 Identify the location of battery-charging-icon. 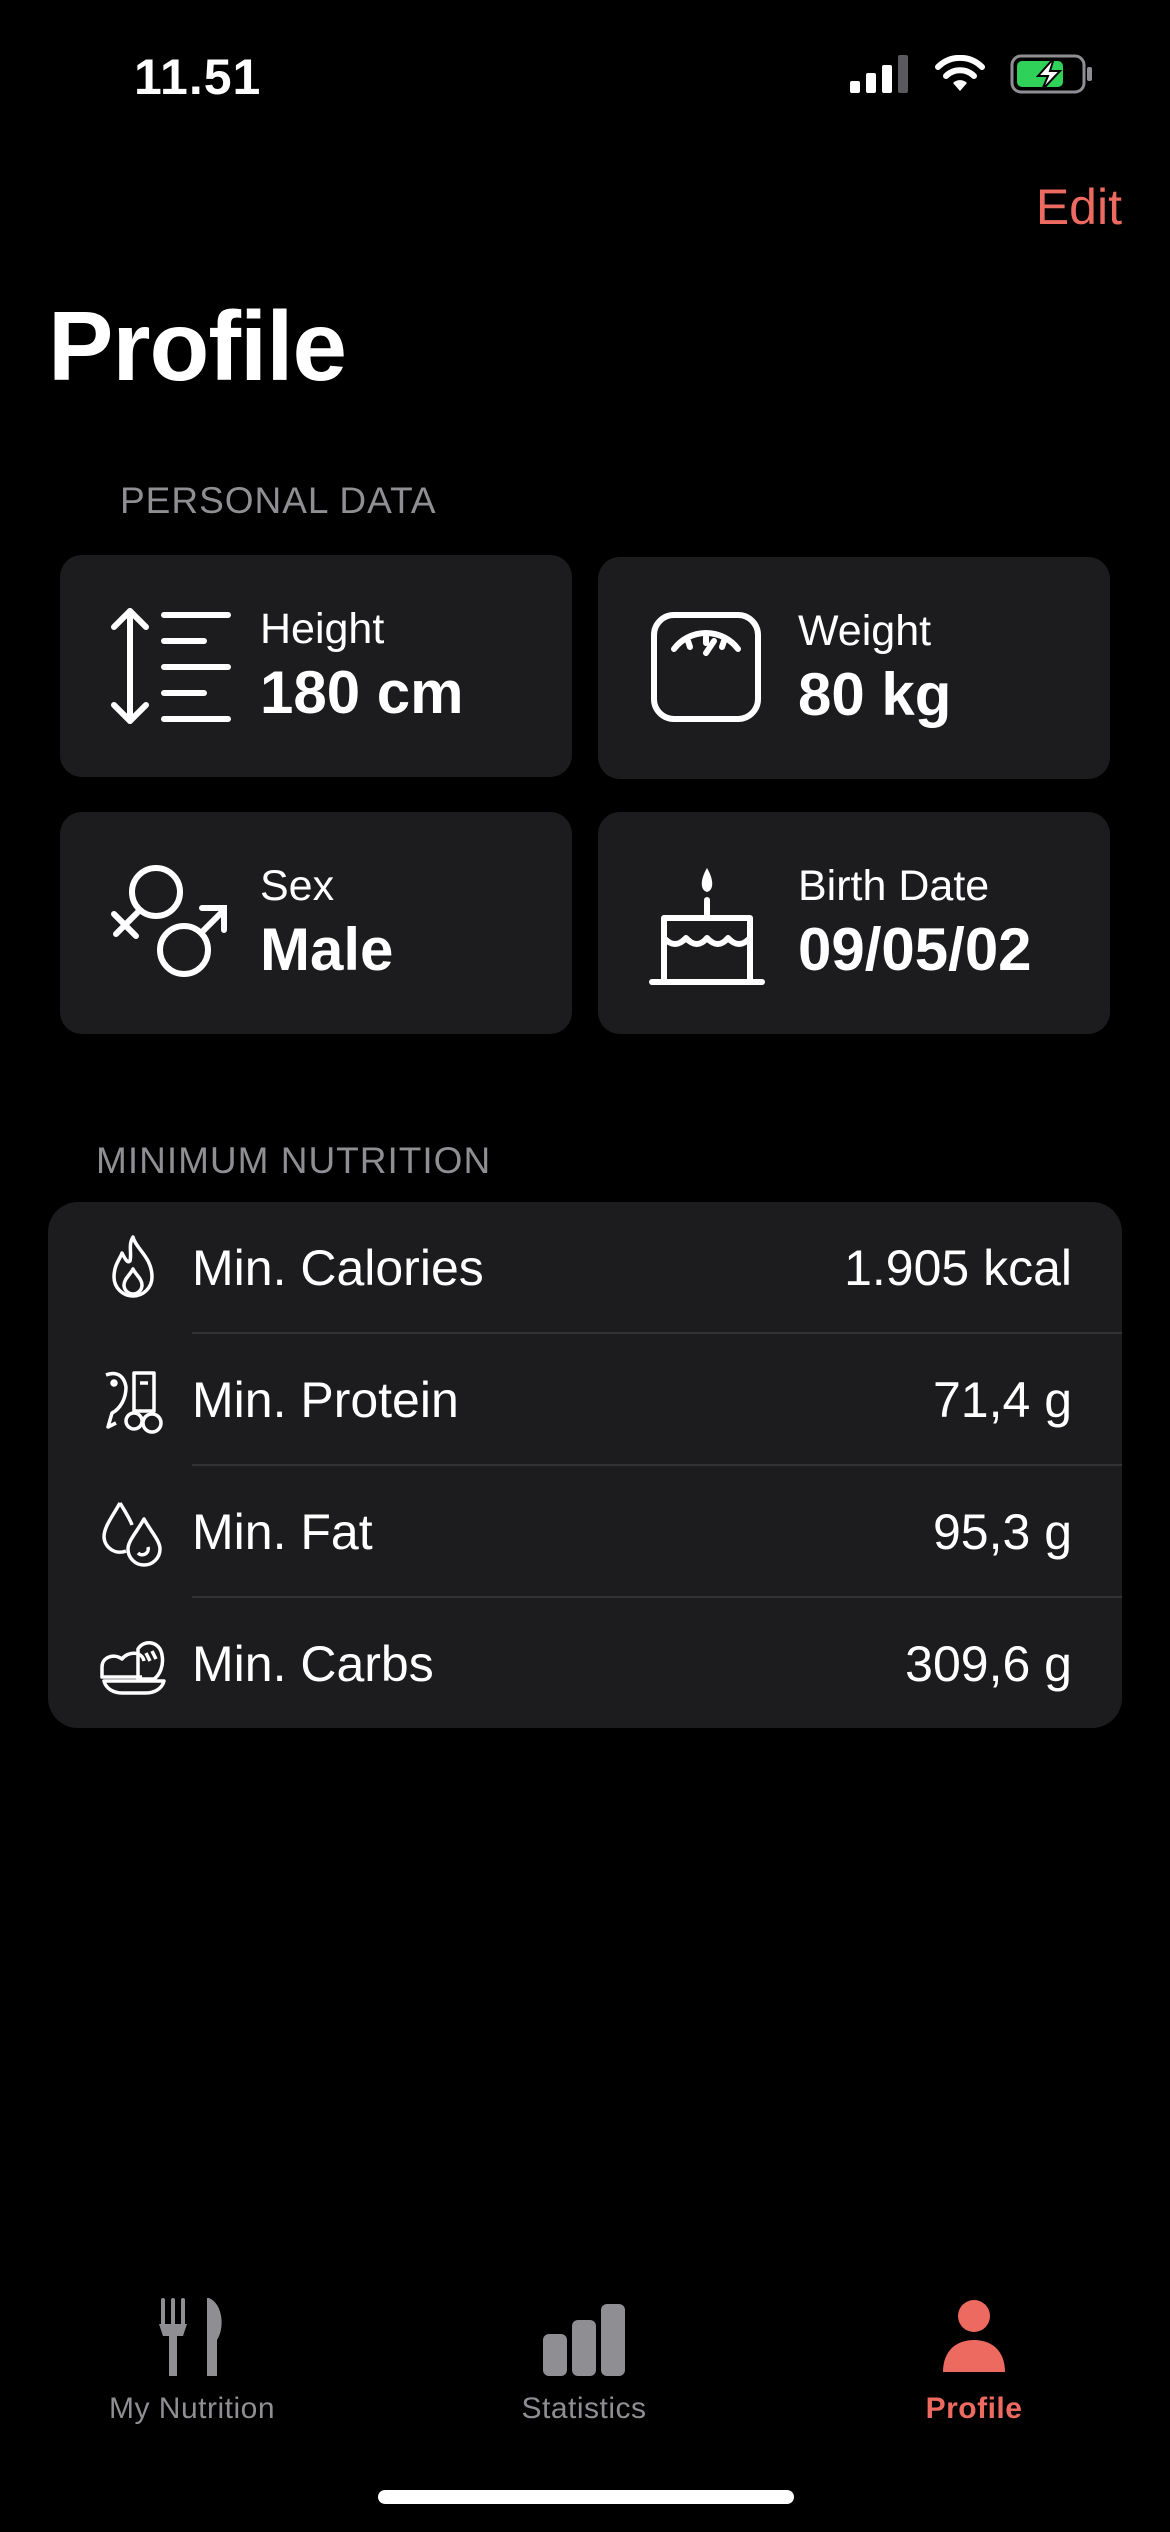
(1051, 74).